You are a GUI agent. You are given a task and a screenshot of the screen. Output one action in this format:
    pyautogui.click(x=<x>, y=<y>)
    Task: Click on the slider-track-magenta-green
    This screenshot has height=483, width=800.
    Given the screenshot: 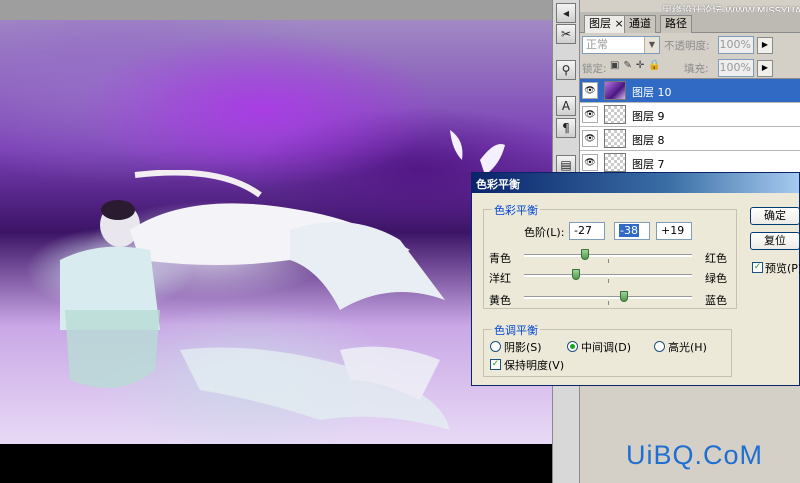 What is the action you would take?
    pyautogui.click(x=608, y=275)
    